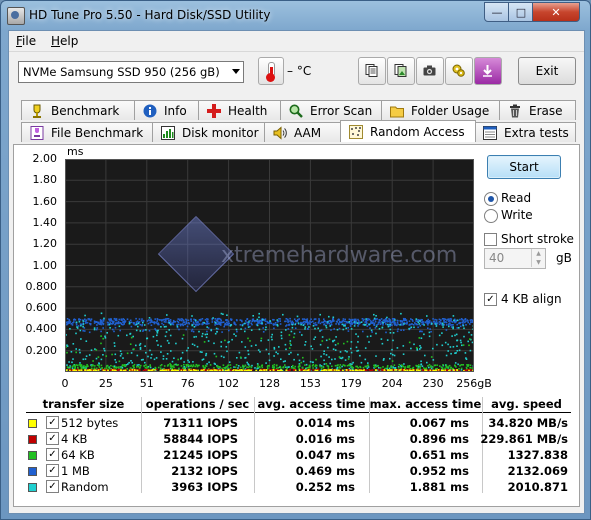  I want to click on tab-disk-monitor: Disk monitor, so click(209, 132).